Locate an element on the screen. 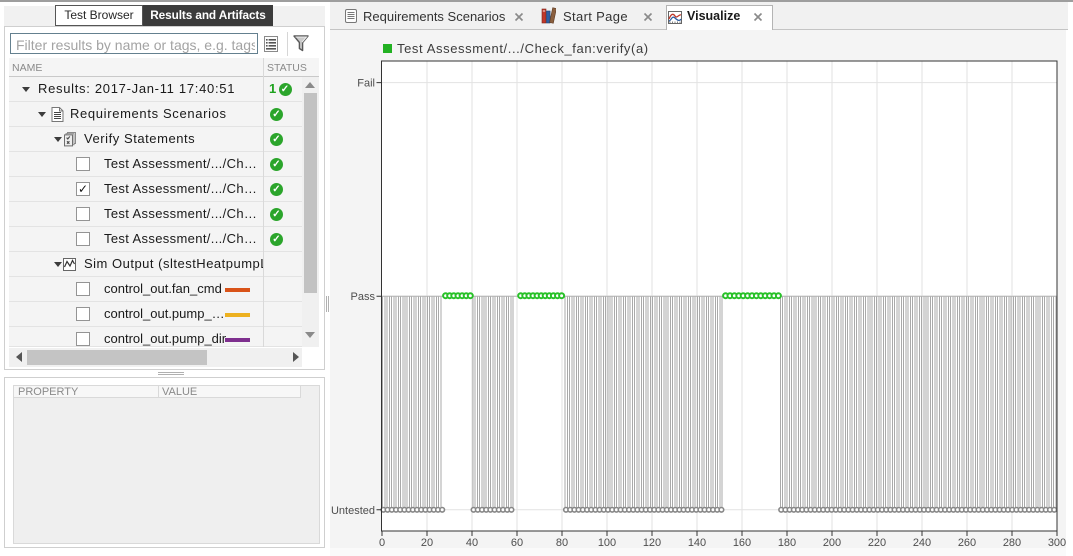 The width and height of the screenshot is (1073, 556). svg-text: Fail is located at coordinates (366, 84).